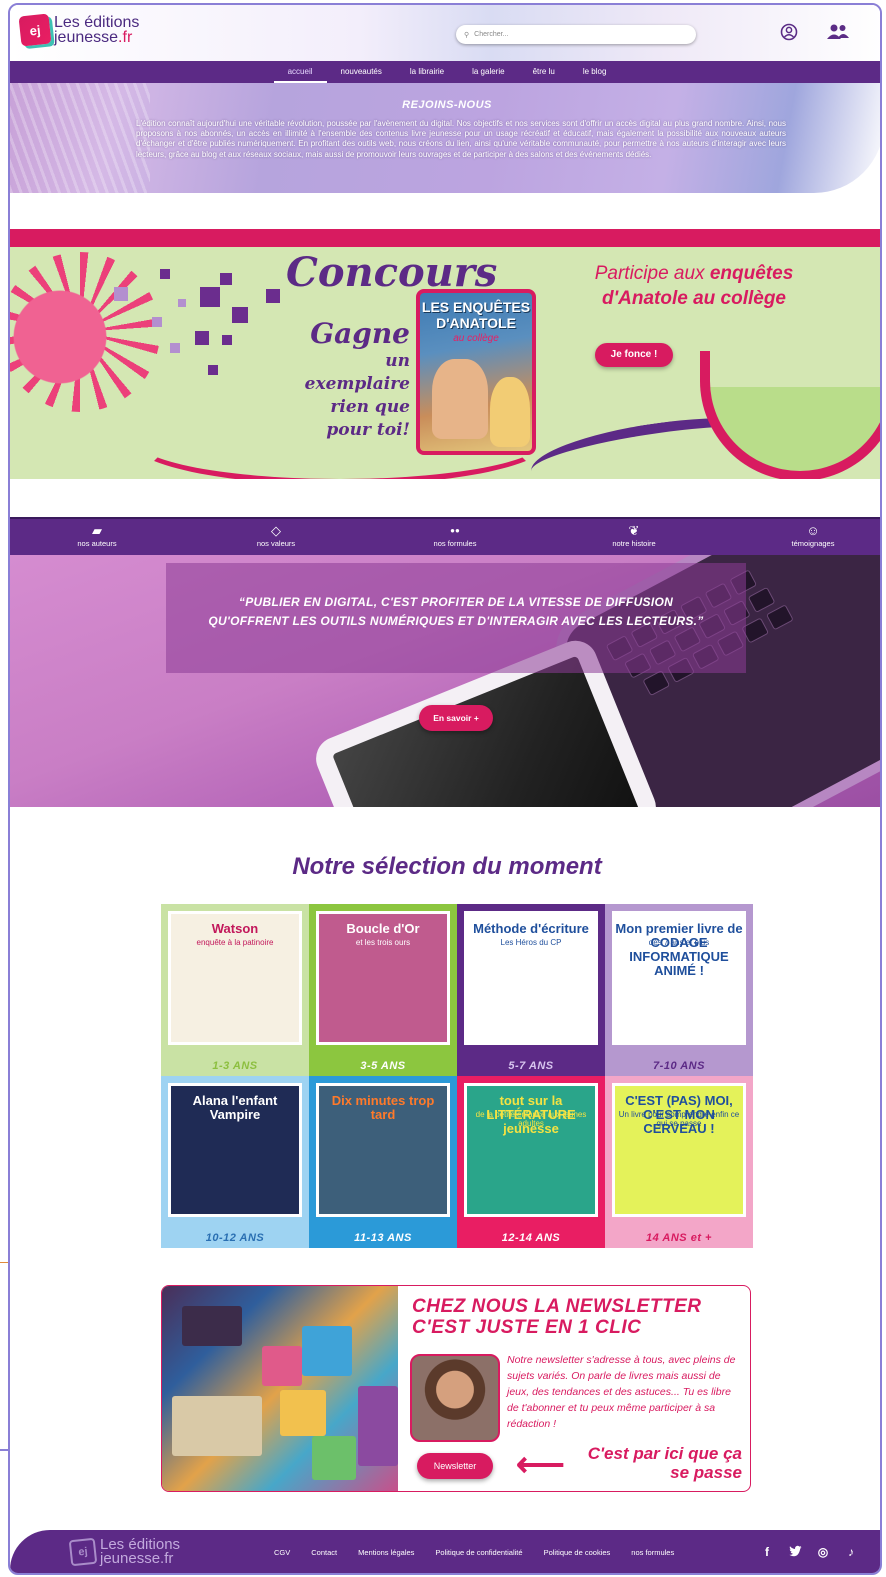 The width and height of the screenshot is (886, 1577). I want to click on cover-title: Méthode d'écriture, so click(531, 928).